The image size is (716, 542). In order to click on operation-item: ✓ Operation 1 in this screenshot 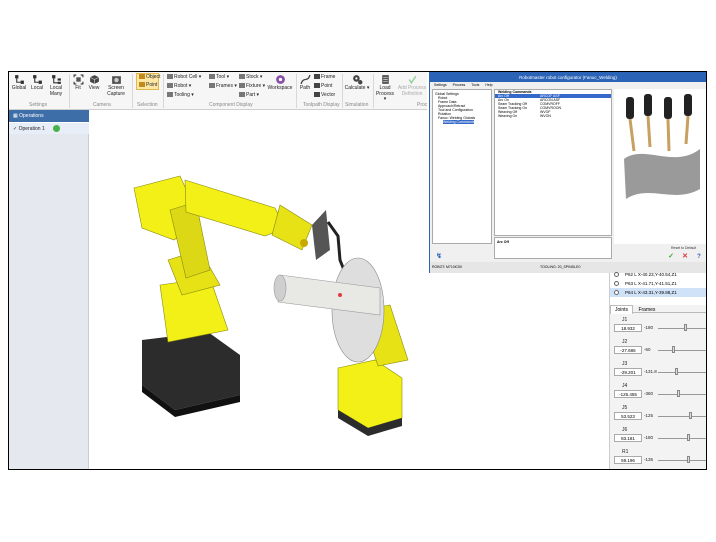, I will do `click(49, 128)`.